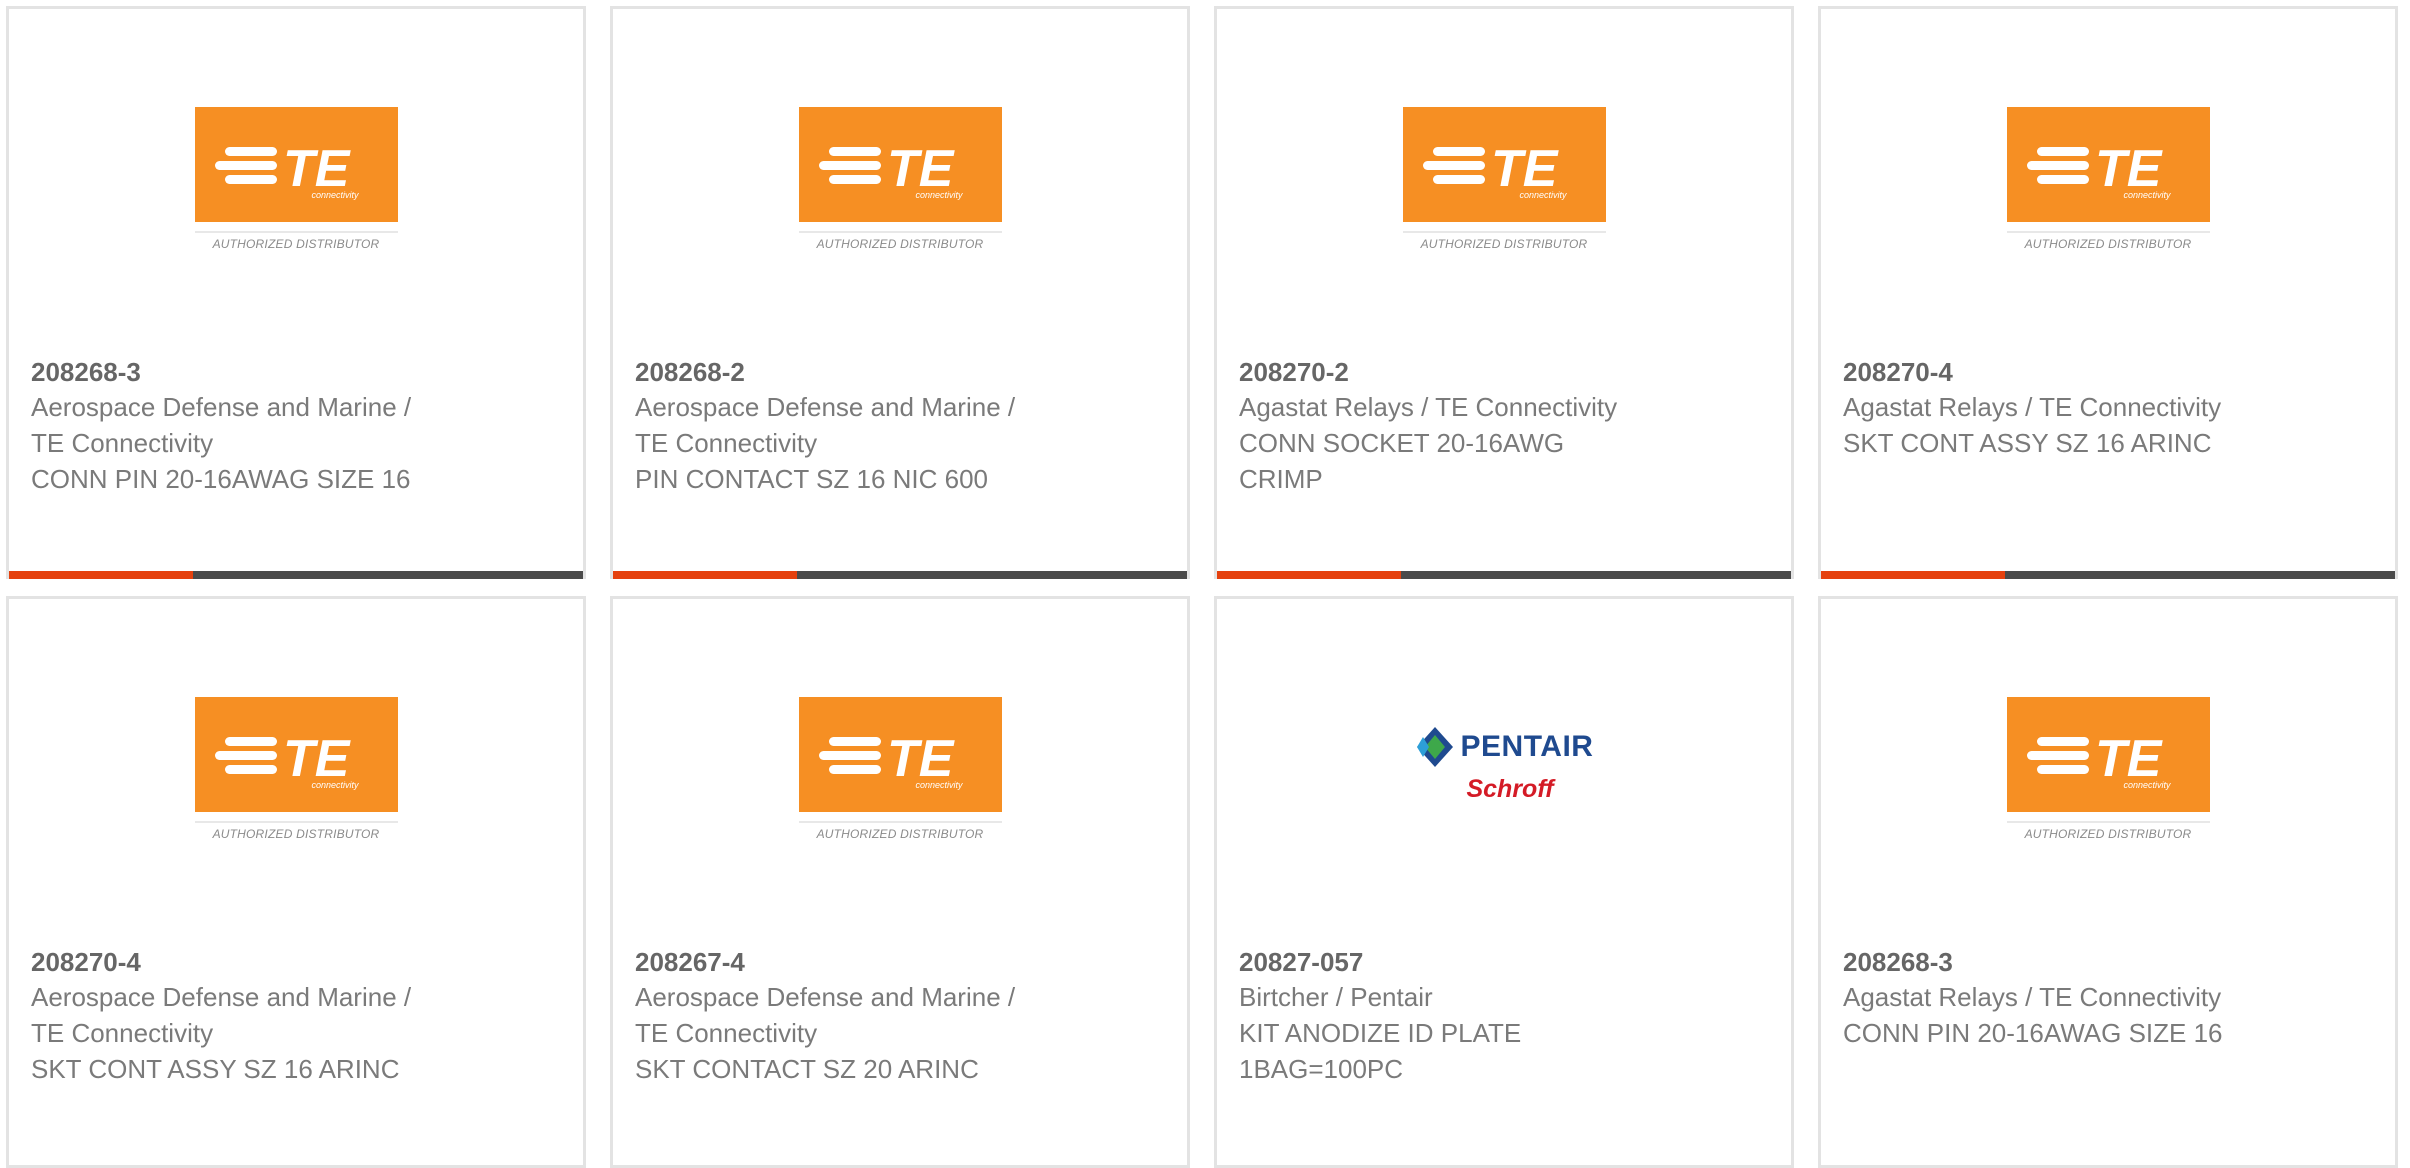 The height and width of the screenshot is (1168, 2410). Describe the element at coordinates (1336, 997) in the screenshot. I see `product-line-1: Birtcher / Pentair` at that location.